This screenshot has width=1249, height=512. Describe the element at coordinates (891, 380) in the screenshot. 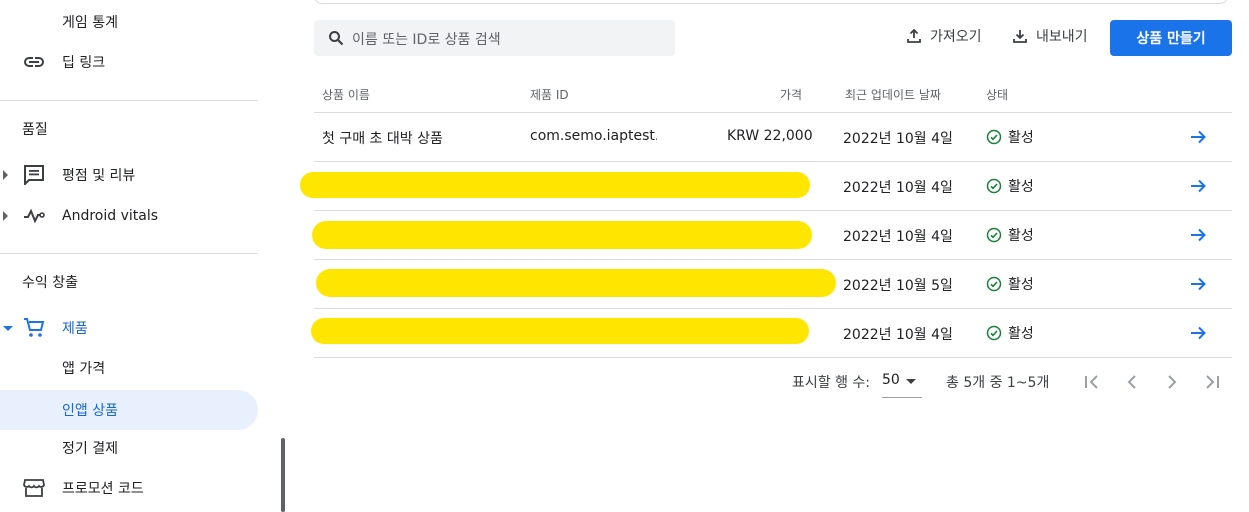

I see `rows-per-page-value: 50` at that location.